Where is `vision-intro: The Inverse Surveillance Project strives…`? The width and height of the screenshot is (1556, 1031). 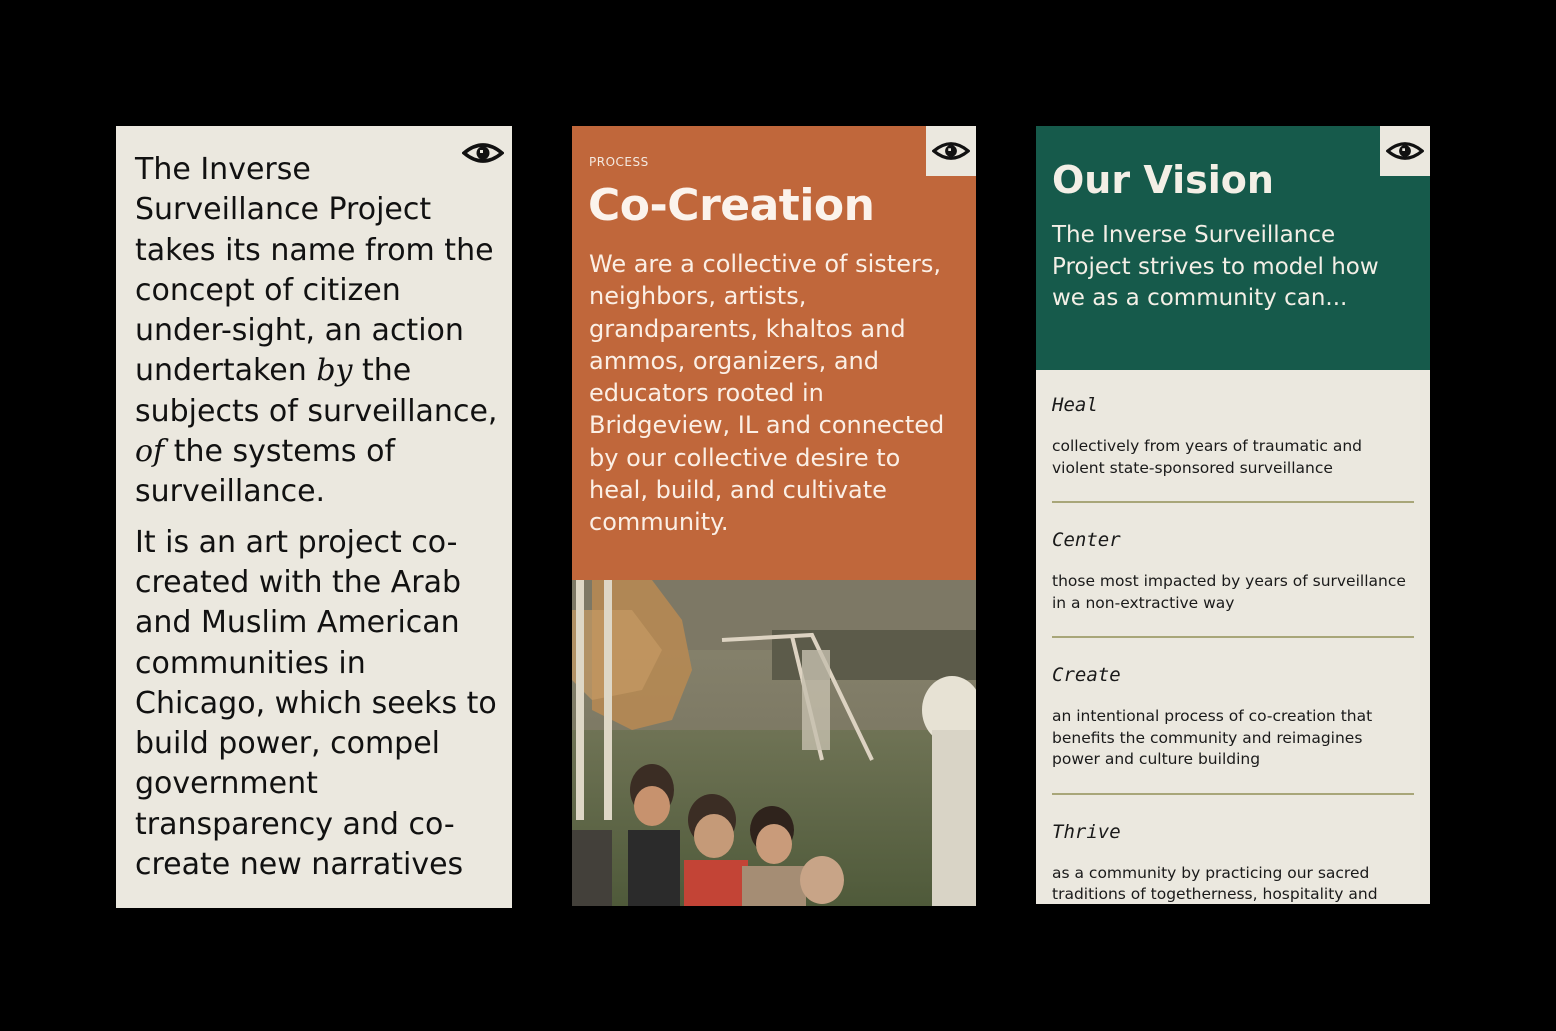 vision-intro: The Inverse Surveillance Project strives… is located at coordinates (1215, 266).